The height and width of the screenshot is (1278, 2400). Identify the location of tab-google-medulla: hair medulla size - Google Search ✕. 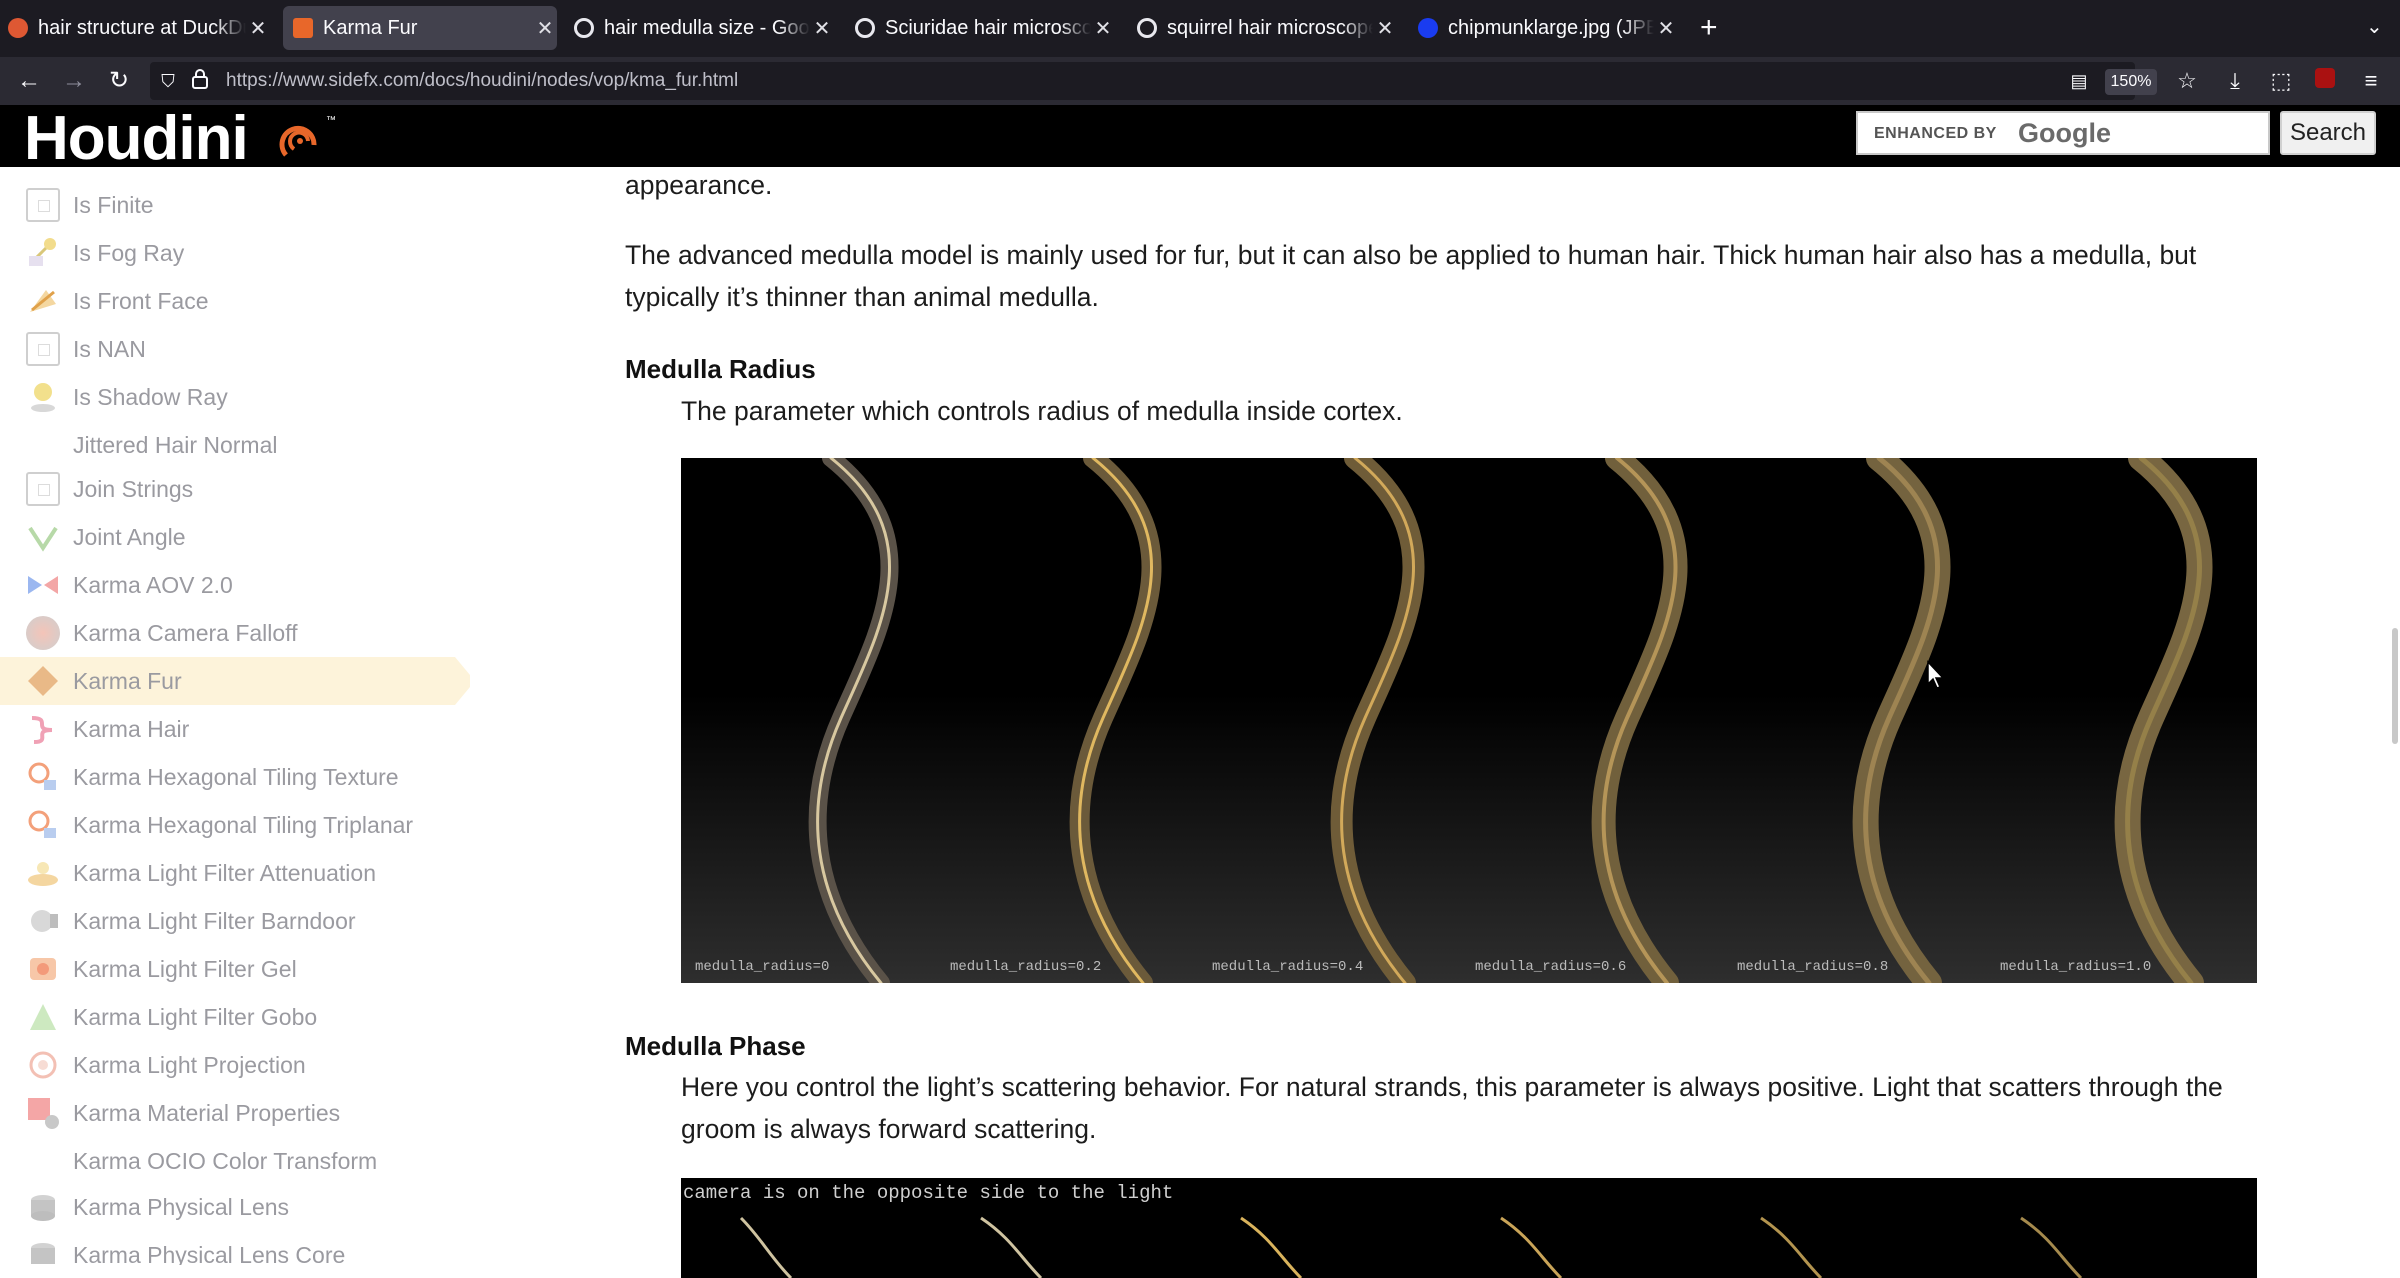
(704, 28).